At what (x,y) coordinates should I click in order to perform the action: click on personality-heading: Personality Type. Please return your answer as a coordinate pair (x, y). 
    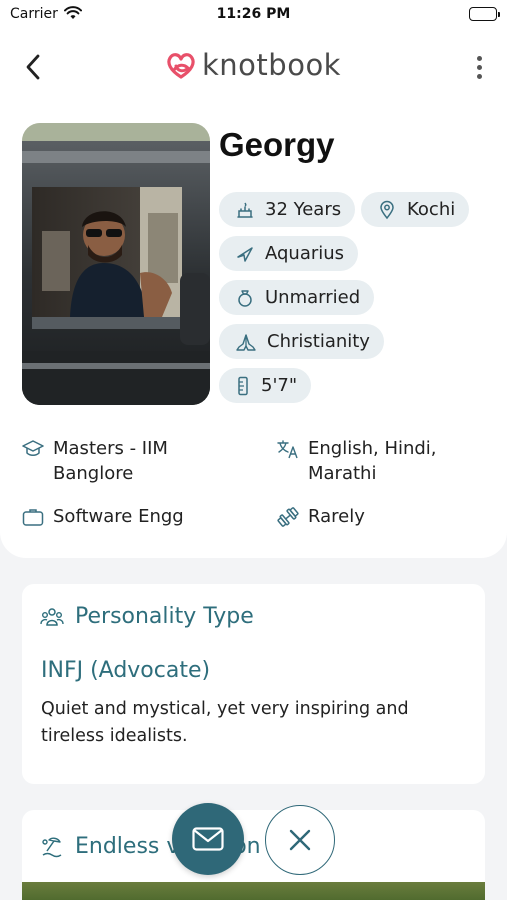
    Looking at the image, I should click on (147, 616).